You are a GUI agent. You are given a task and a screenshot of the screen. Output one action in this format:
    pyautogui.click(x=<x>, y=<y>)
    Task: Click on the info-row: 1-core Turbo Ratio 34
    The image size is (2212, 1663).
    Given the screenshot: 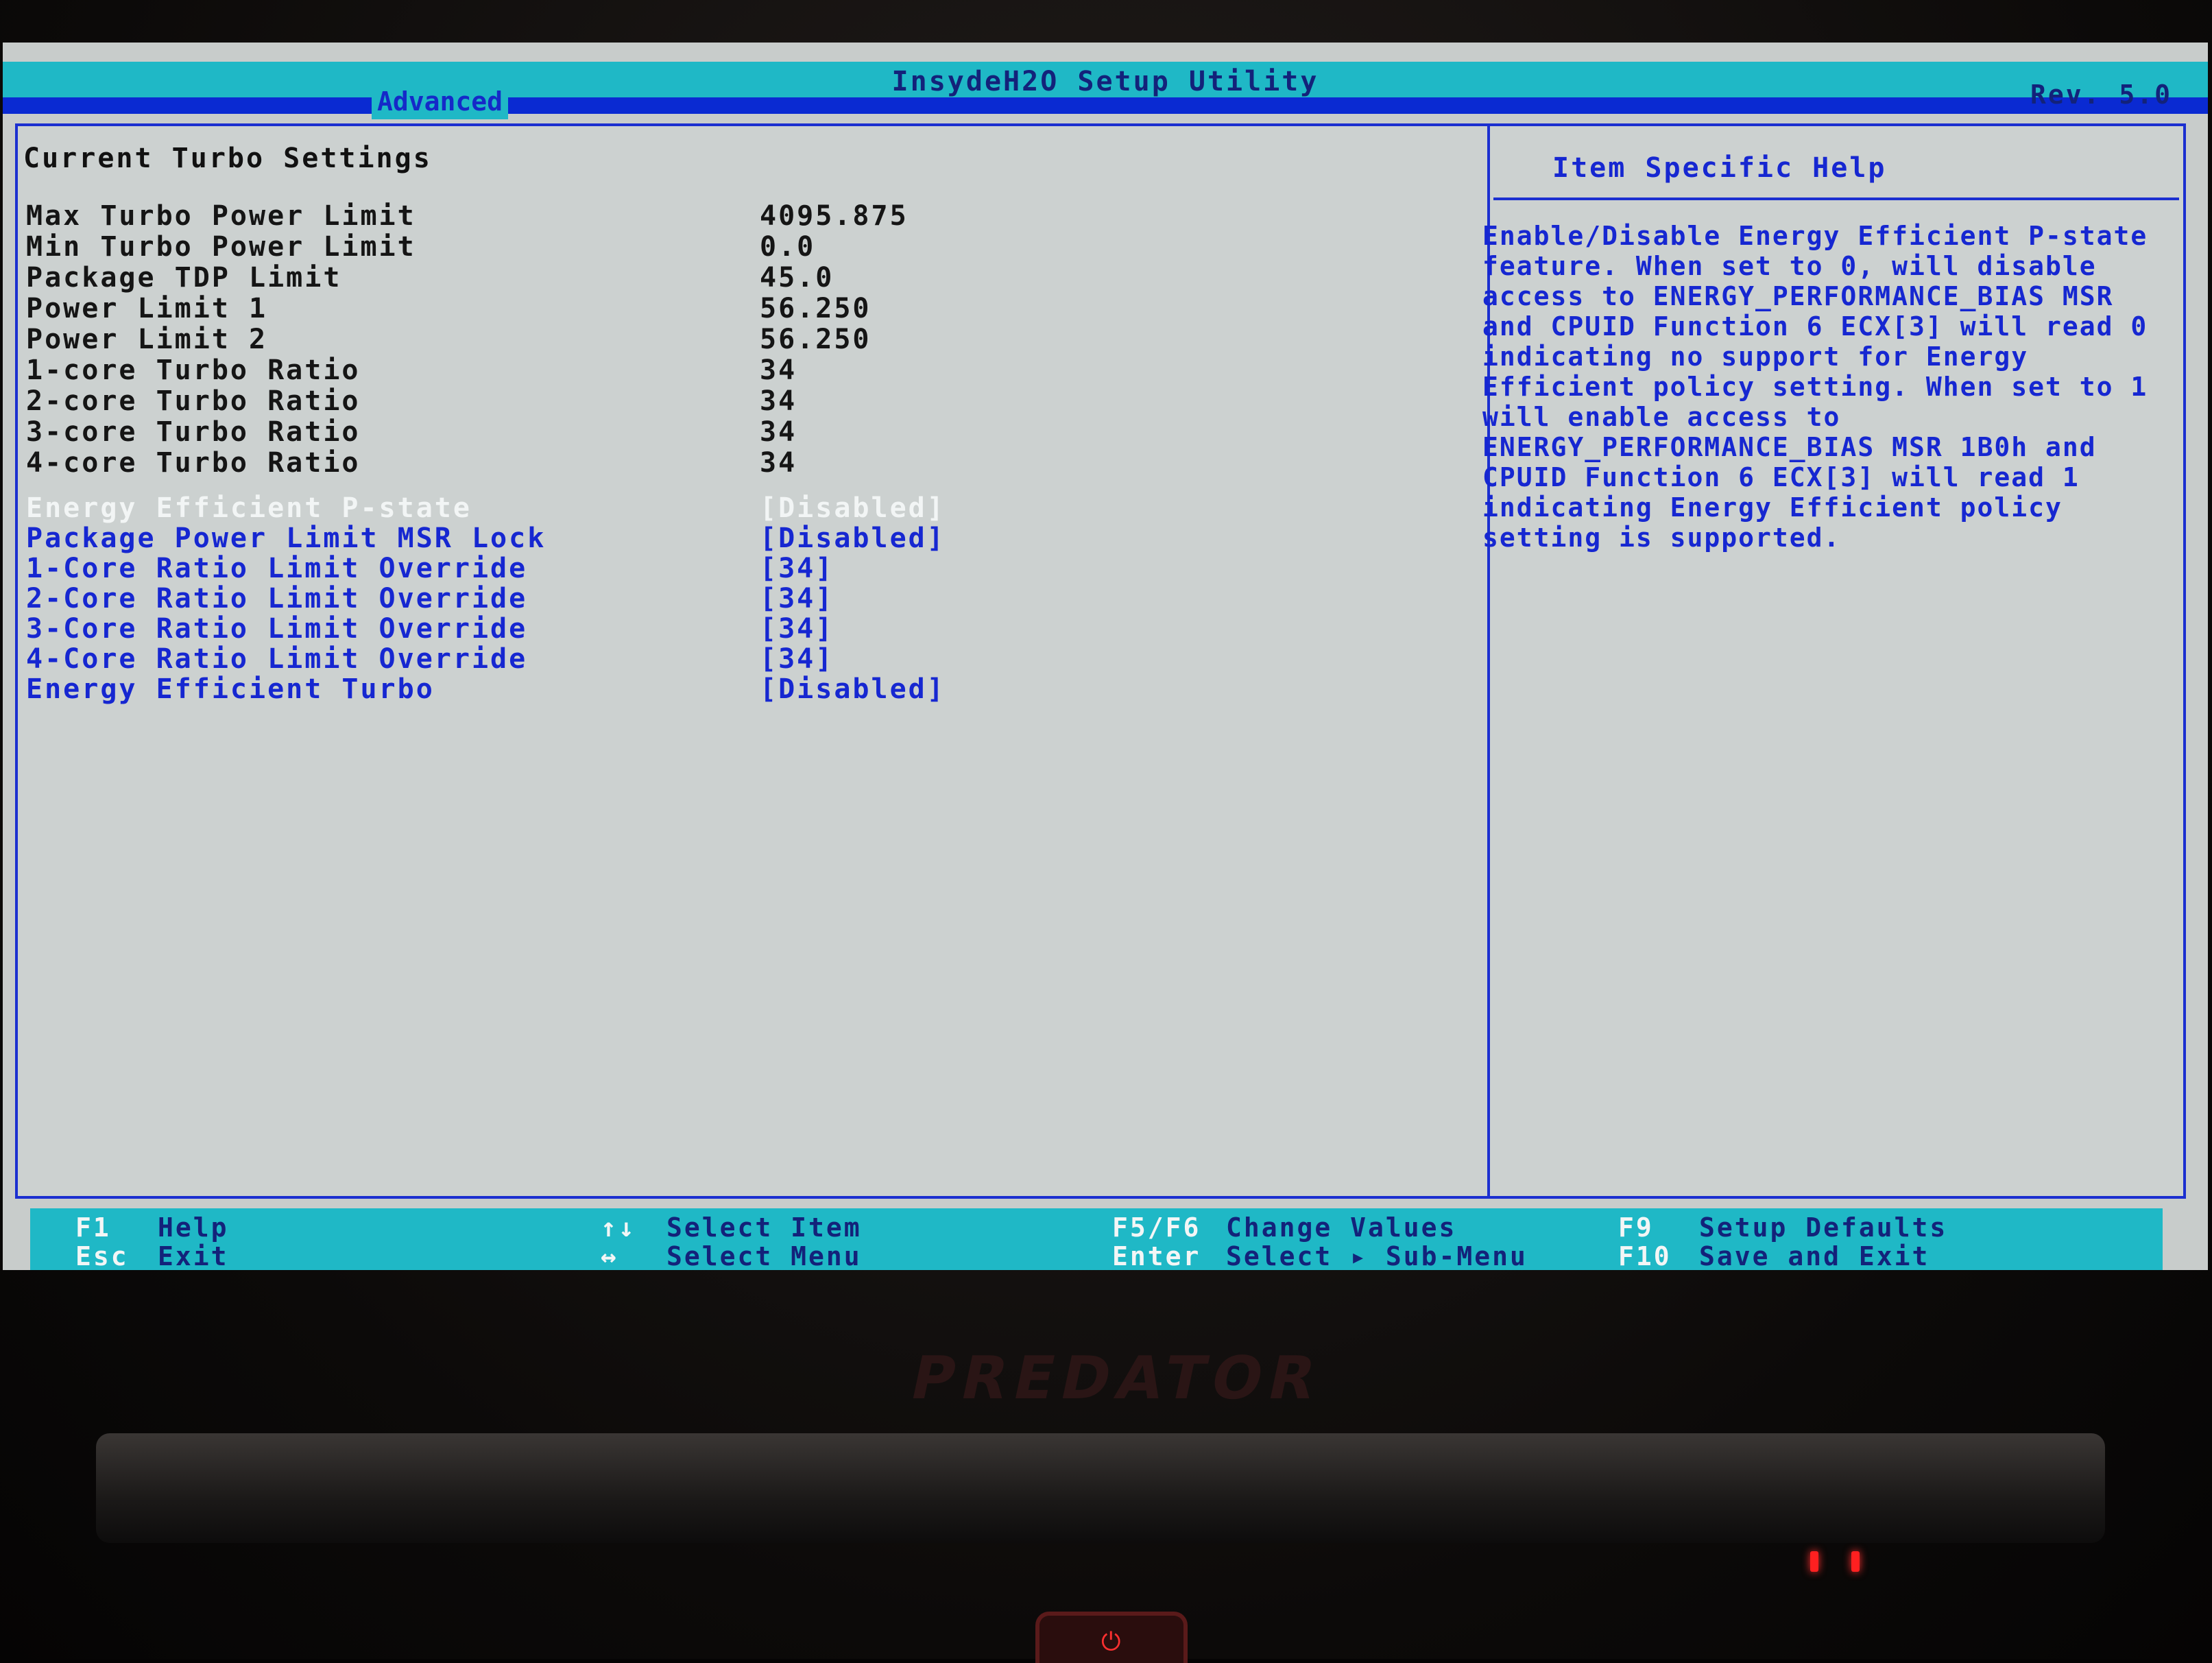 What is the action you would take?
    pyautogui.click(x=540, y=371)
    